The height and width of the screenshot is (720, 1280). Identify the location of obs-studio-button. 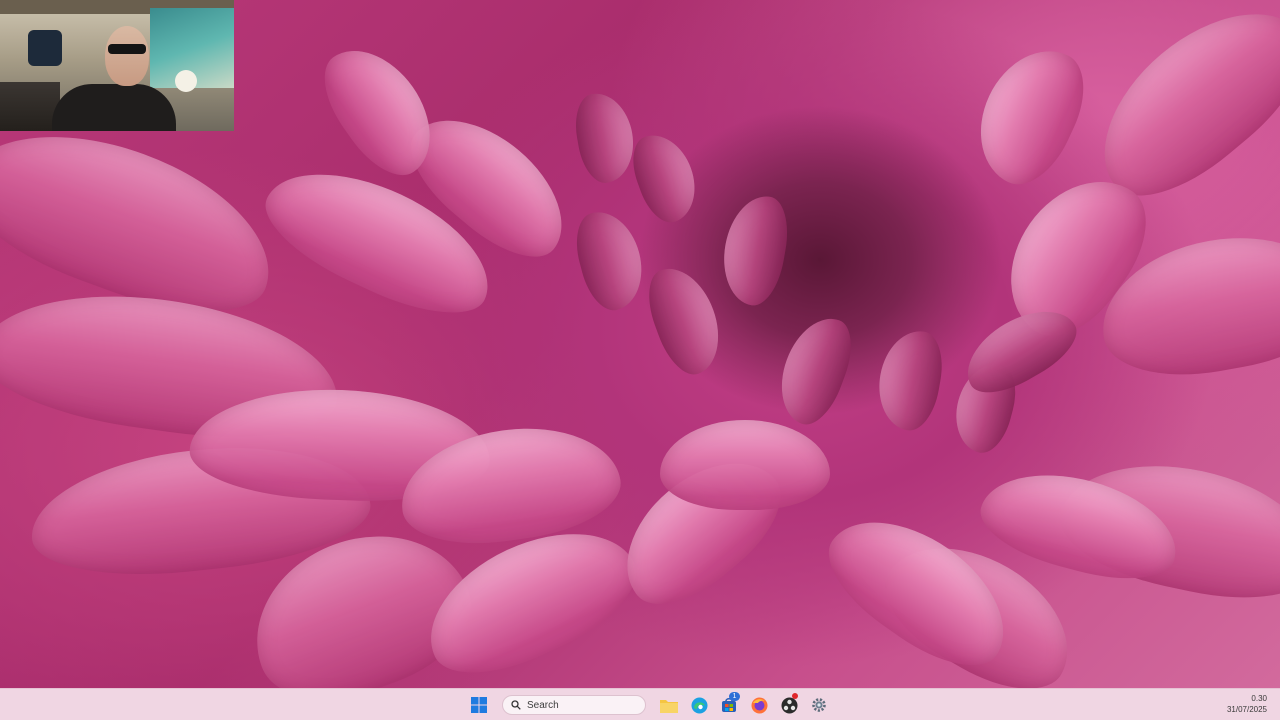
(789, 705).